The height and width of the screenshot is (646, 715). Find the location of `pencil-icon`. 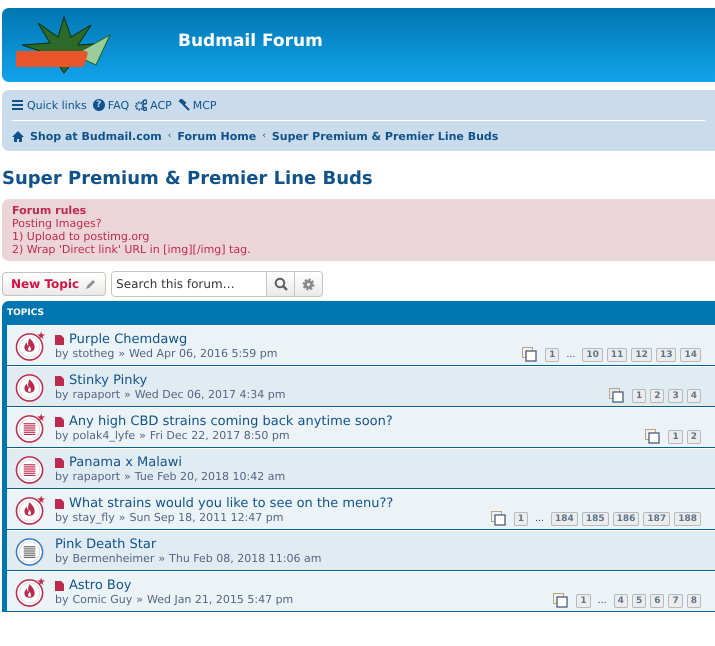

pencil-icon is located at coordinates (91, 284).